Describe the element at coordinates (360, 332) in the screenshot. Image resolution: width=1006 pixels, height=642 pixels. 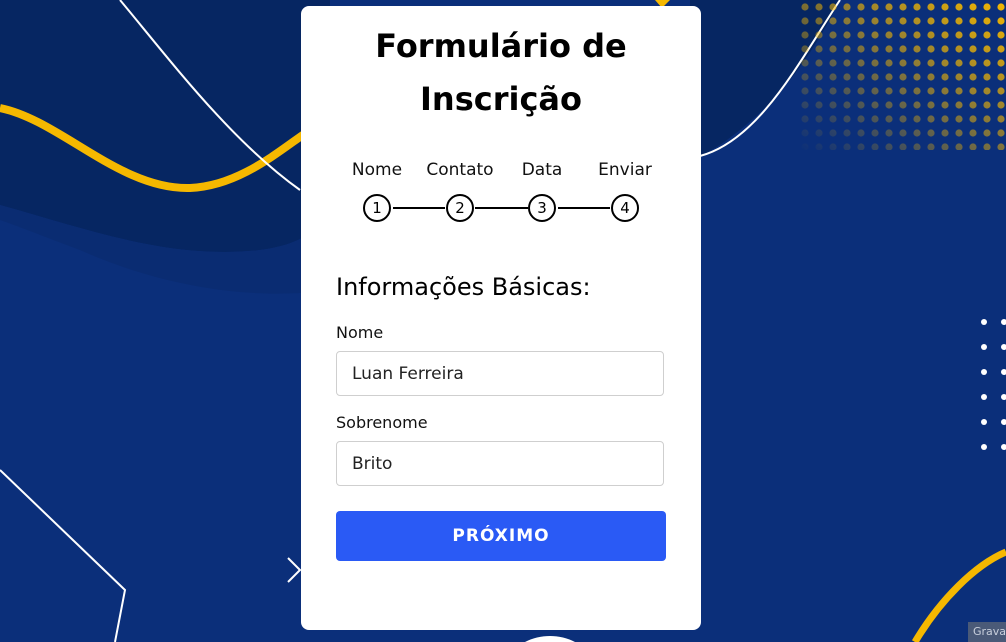
I see `first-name-label: Nome` at that location.